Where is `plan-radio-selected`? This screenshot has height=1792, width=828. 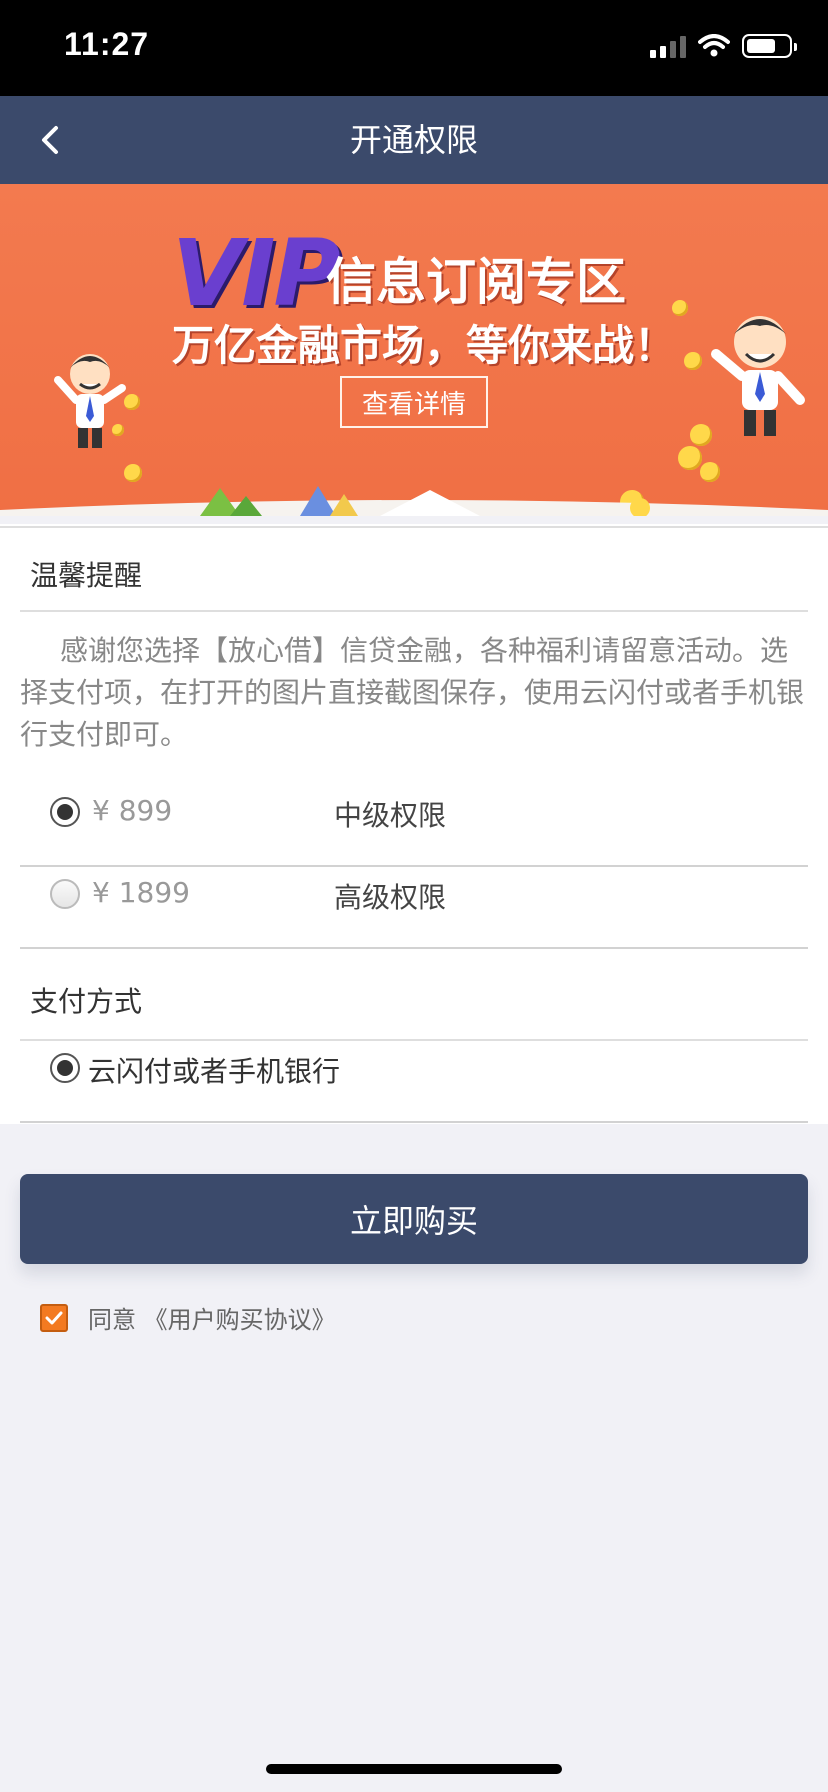
plan-radio-selected is located at coordinates (65, 812).